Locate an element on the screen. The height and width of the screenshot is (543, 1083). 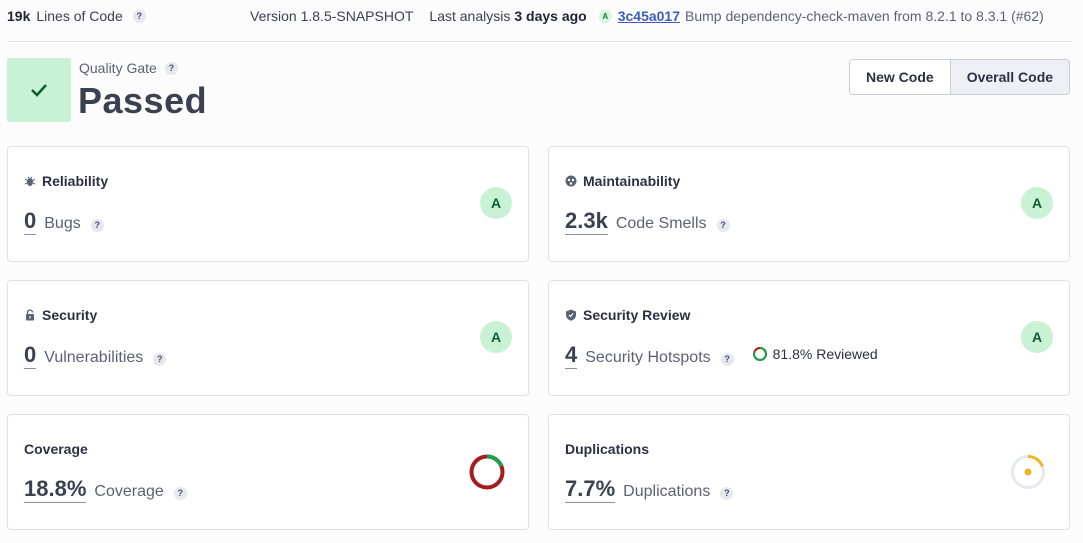
coverage-label: Coverage is located at coordinates (129, 491).